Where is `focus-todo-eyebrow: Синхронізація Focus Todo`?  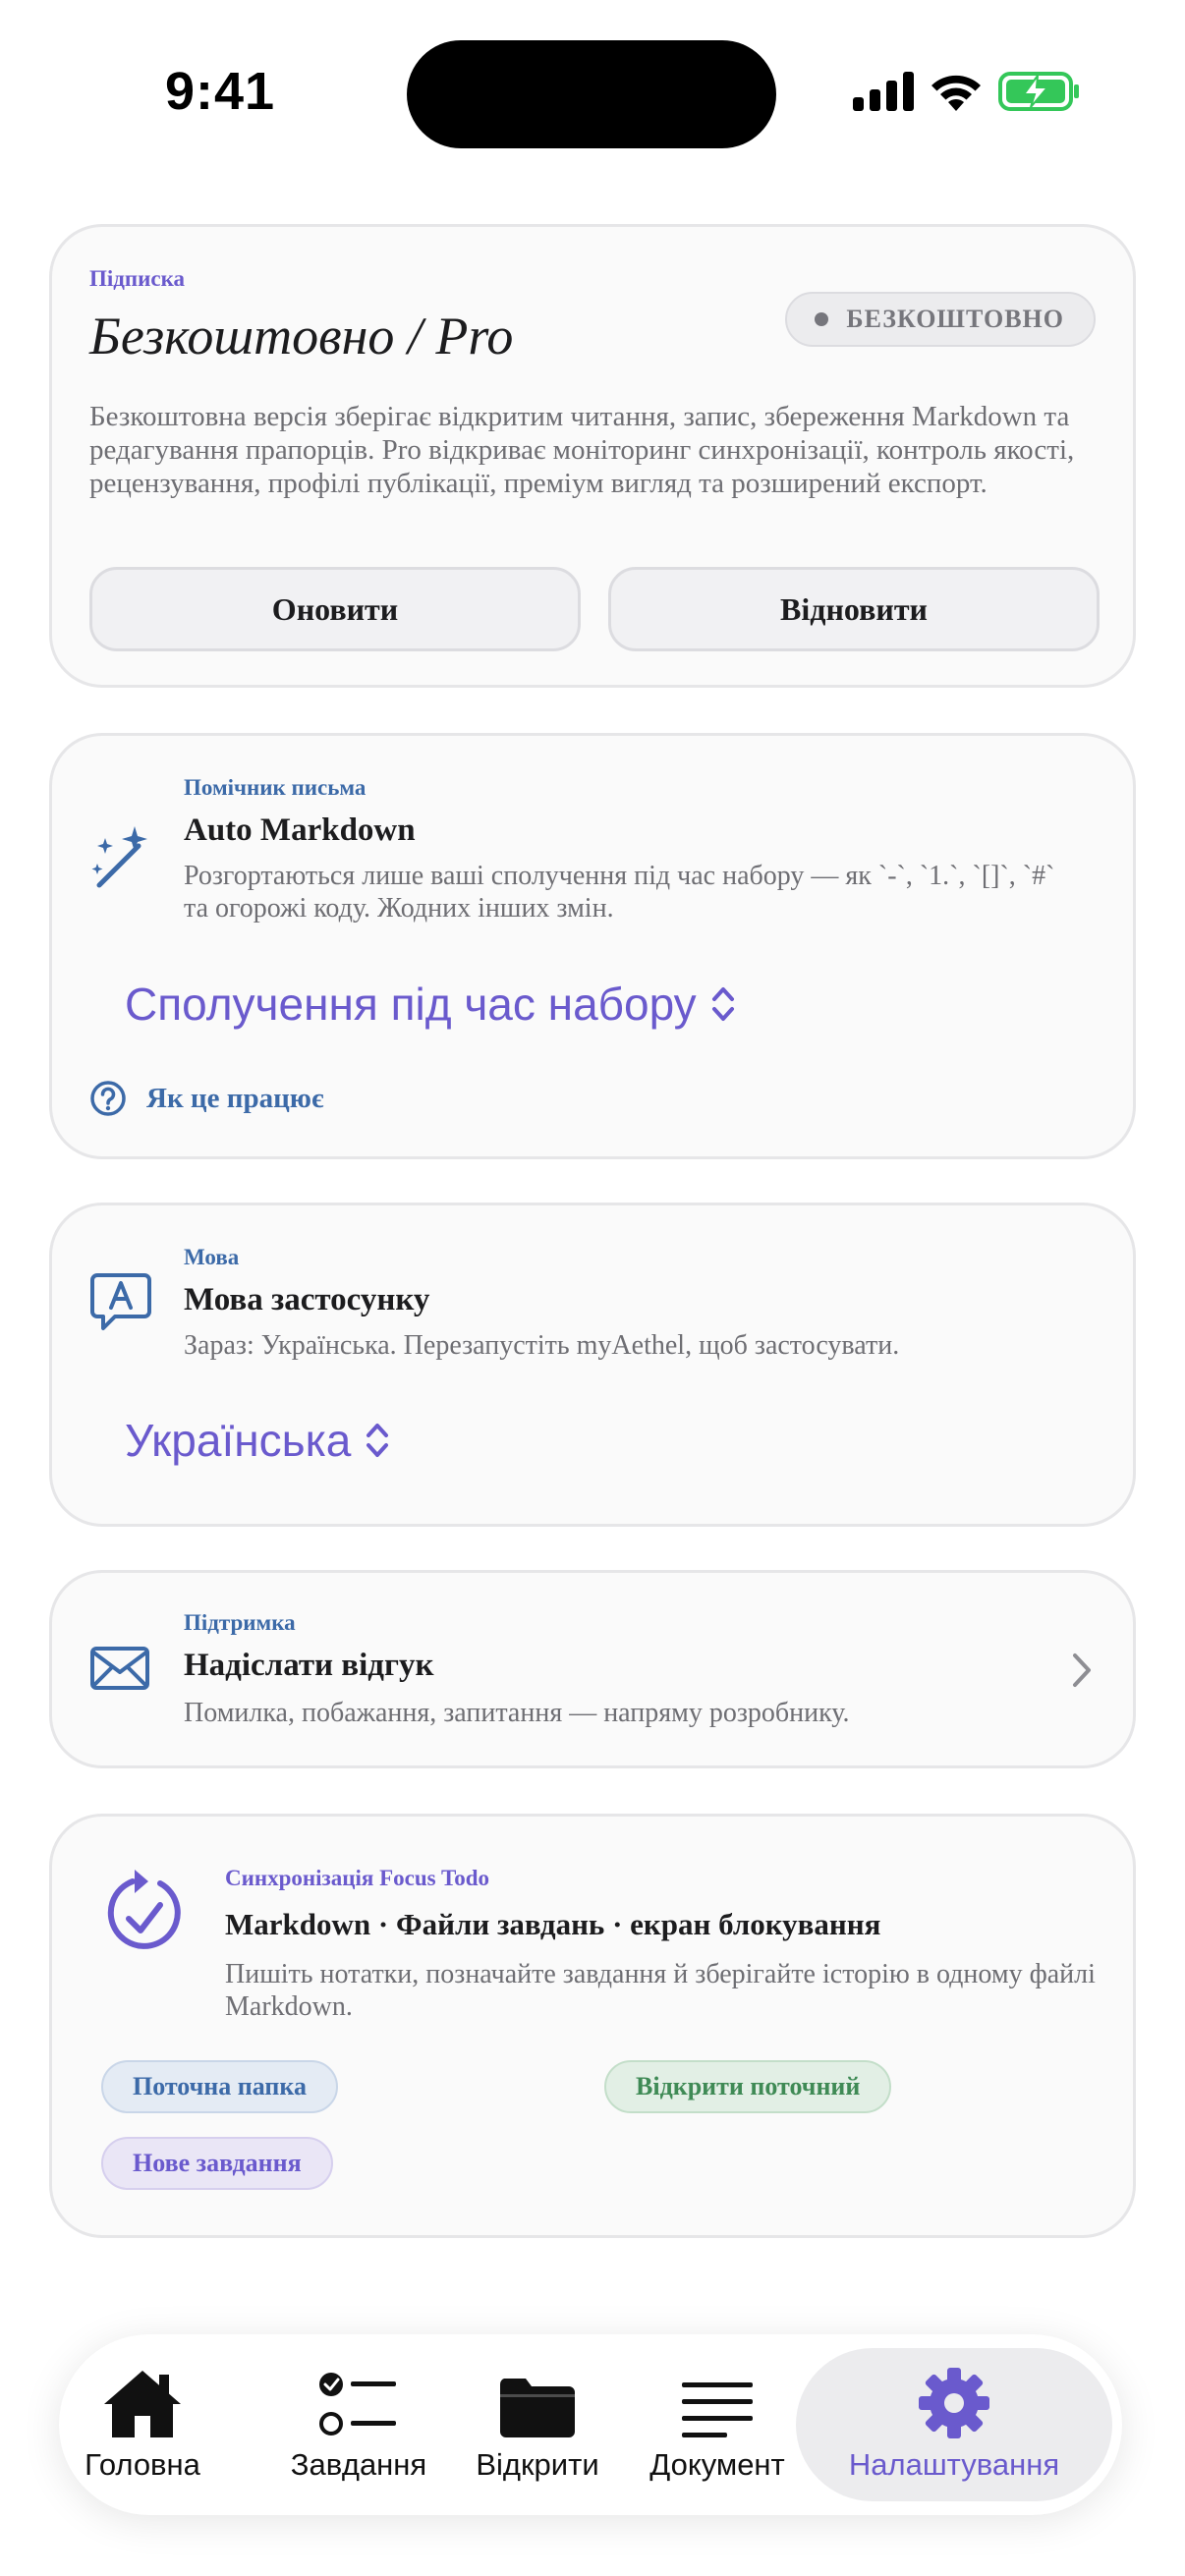 focus-todo-eyebrow: Синхронізація Focus Todo is located at coordinates (357, 1878).